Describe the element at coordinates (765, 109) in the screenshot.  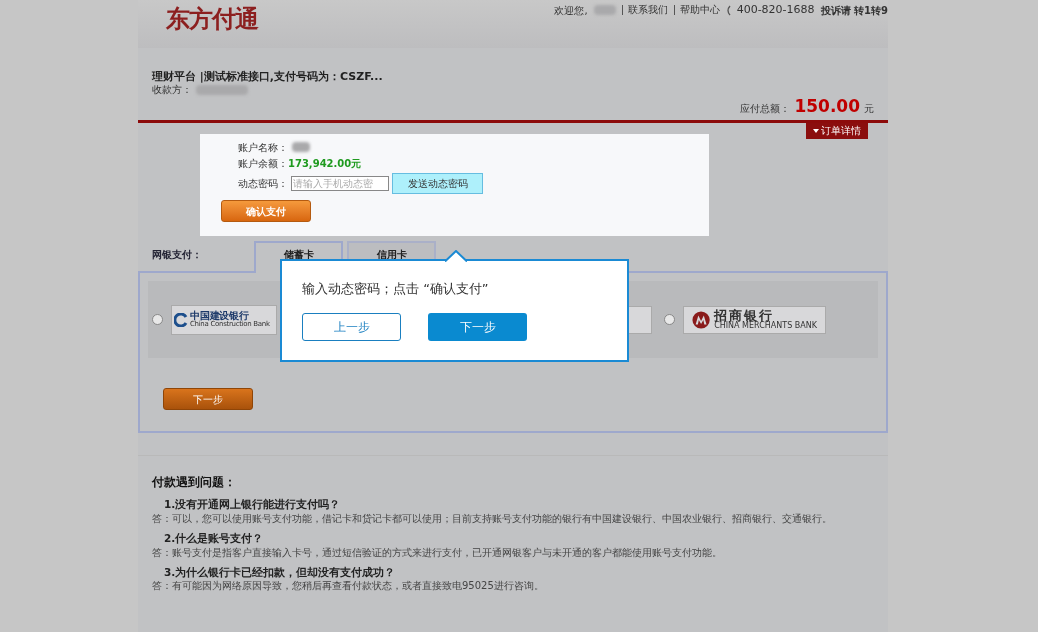
I see `total-label: 应付总额：` at that location.